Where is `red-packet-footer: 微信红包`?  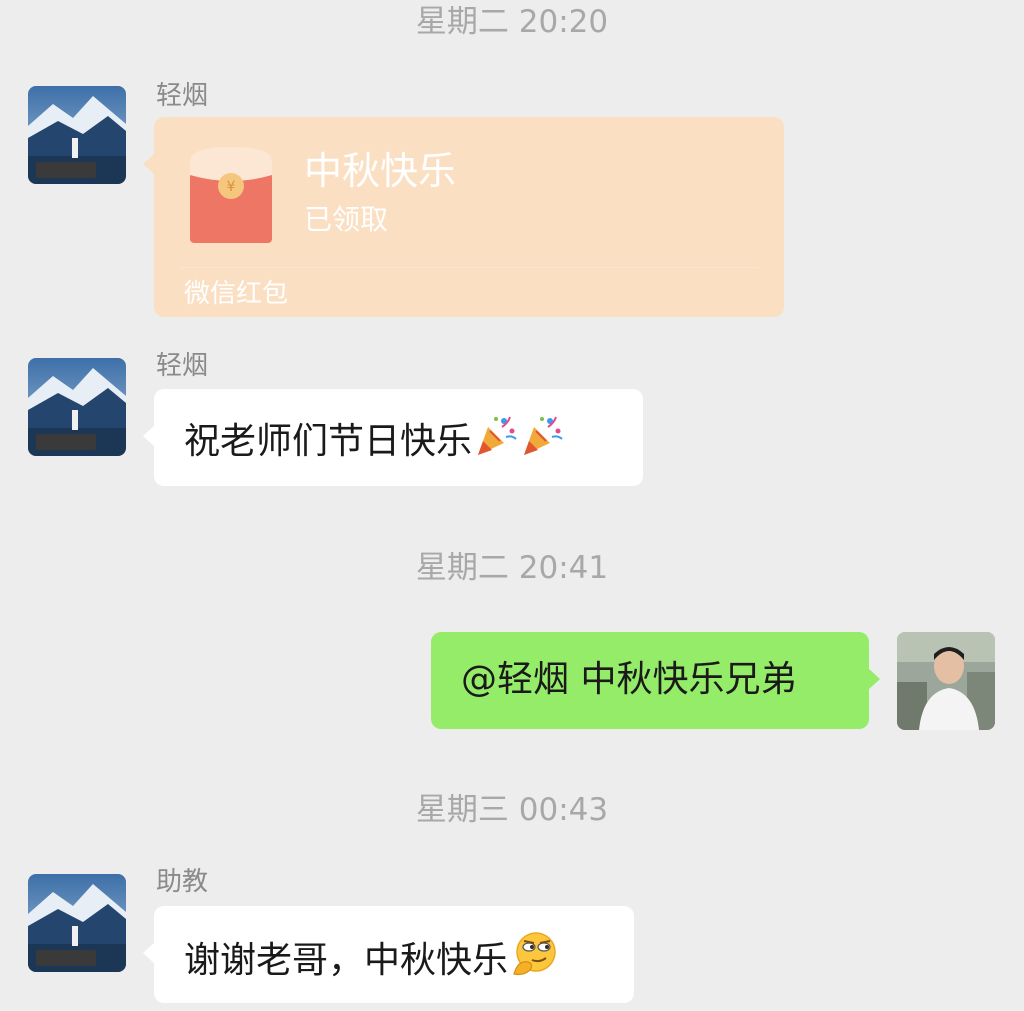
red-packet-footer: 微信红包 is located at coordinates (236, 294).